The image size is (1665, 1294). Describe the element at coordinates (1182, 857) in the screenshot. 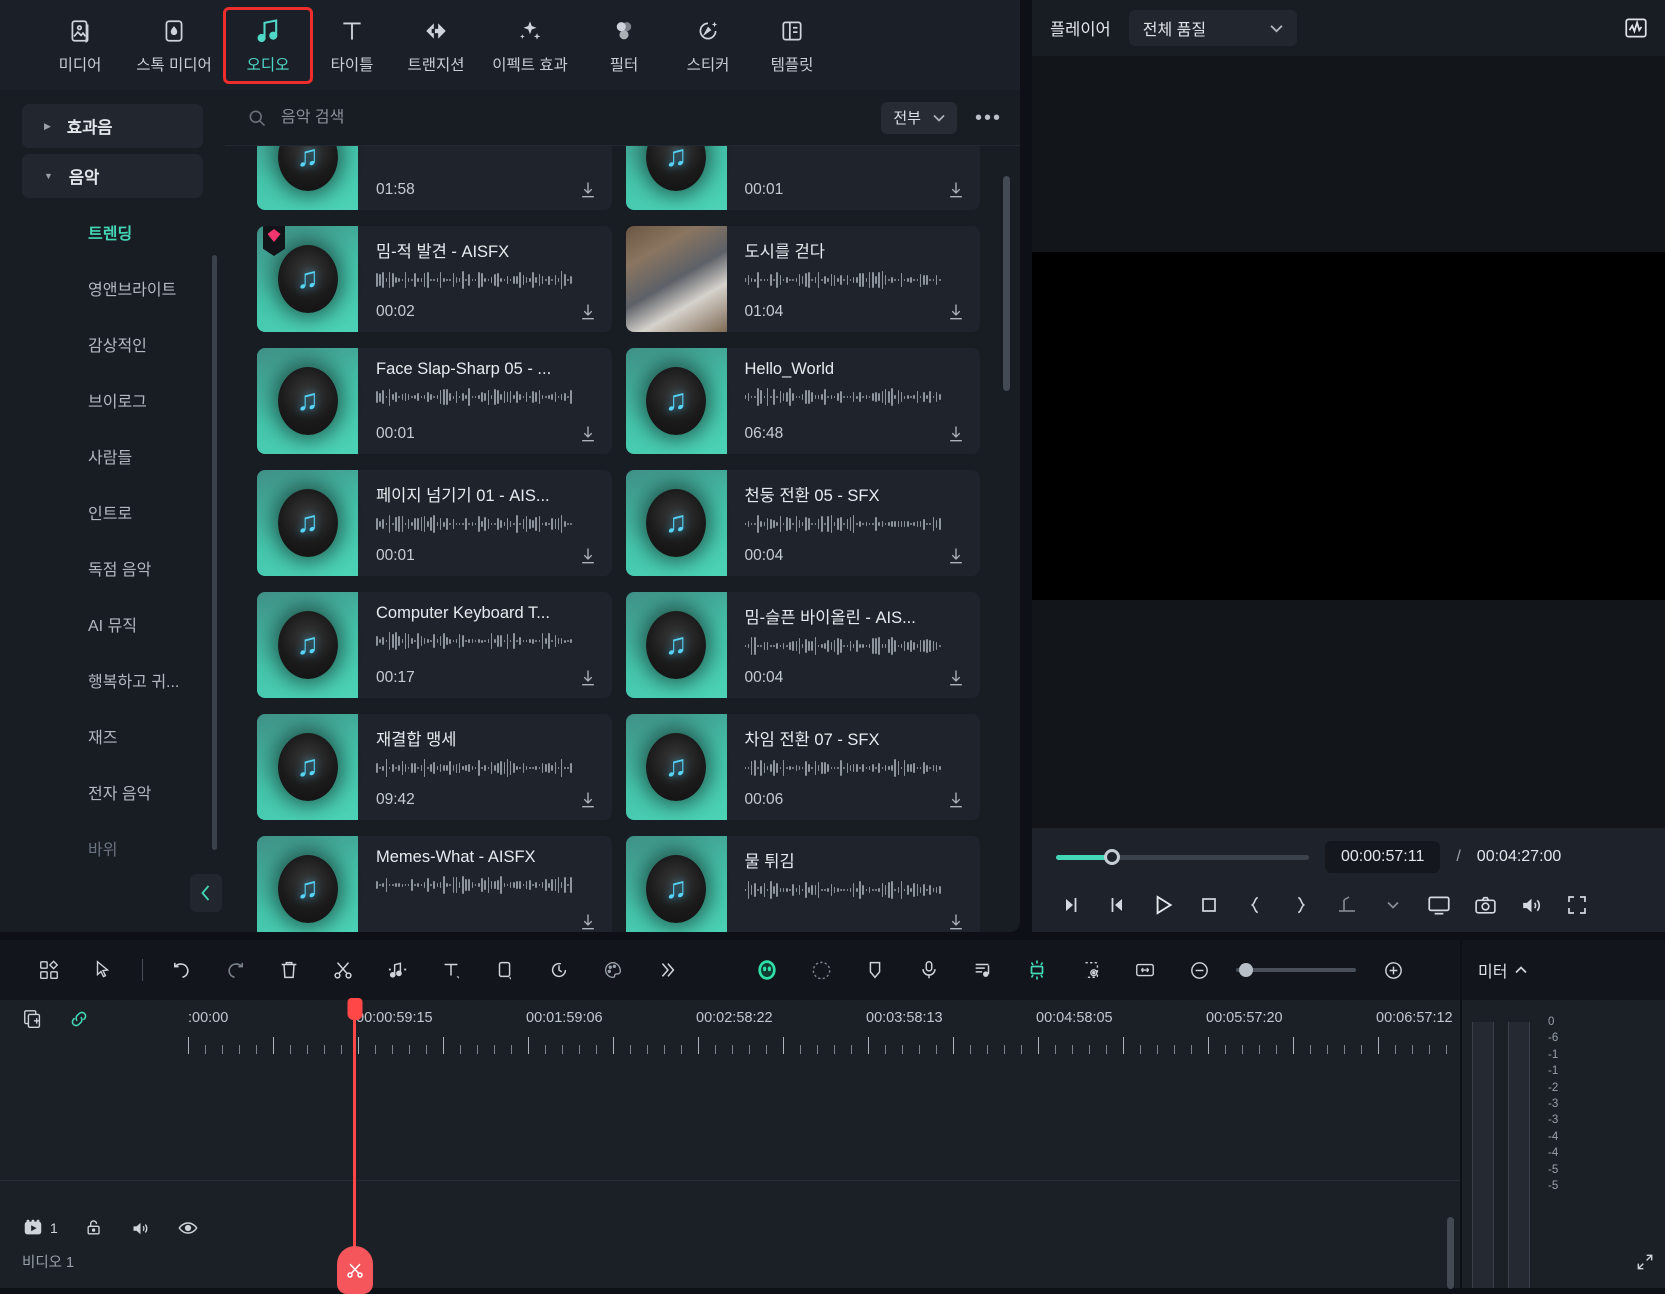

I see `seek-slider` at that location.